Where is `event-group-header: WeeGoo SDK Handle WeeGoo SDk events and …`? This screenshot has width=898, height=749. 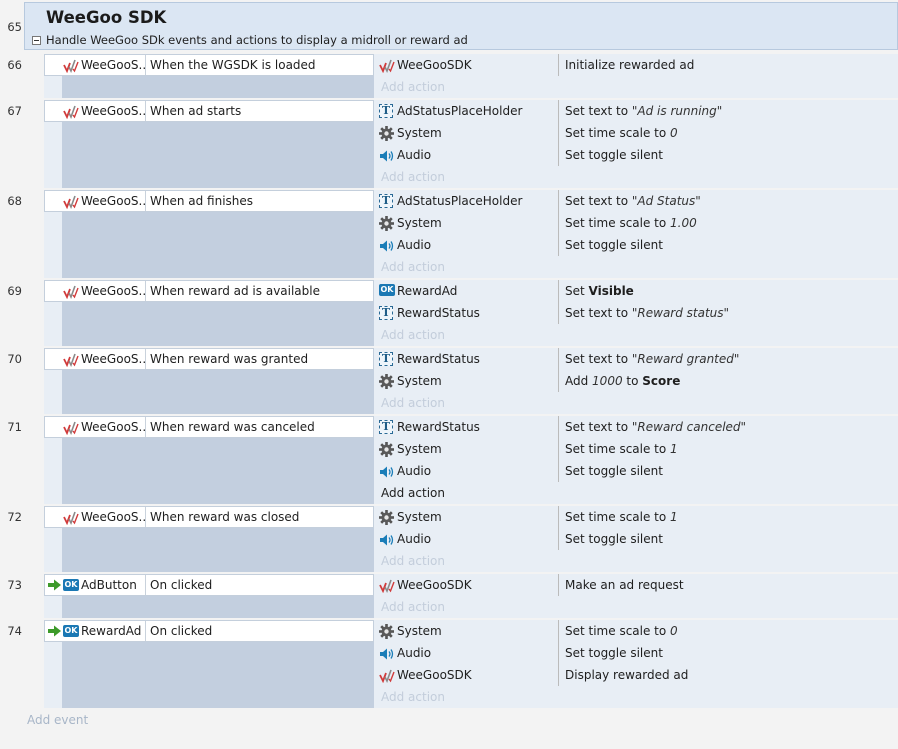
event-group-header: WeeGoo SDK Handle WeeGoo SDk events and … is located at coordinates (461, 26).